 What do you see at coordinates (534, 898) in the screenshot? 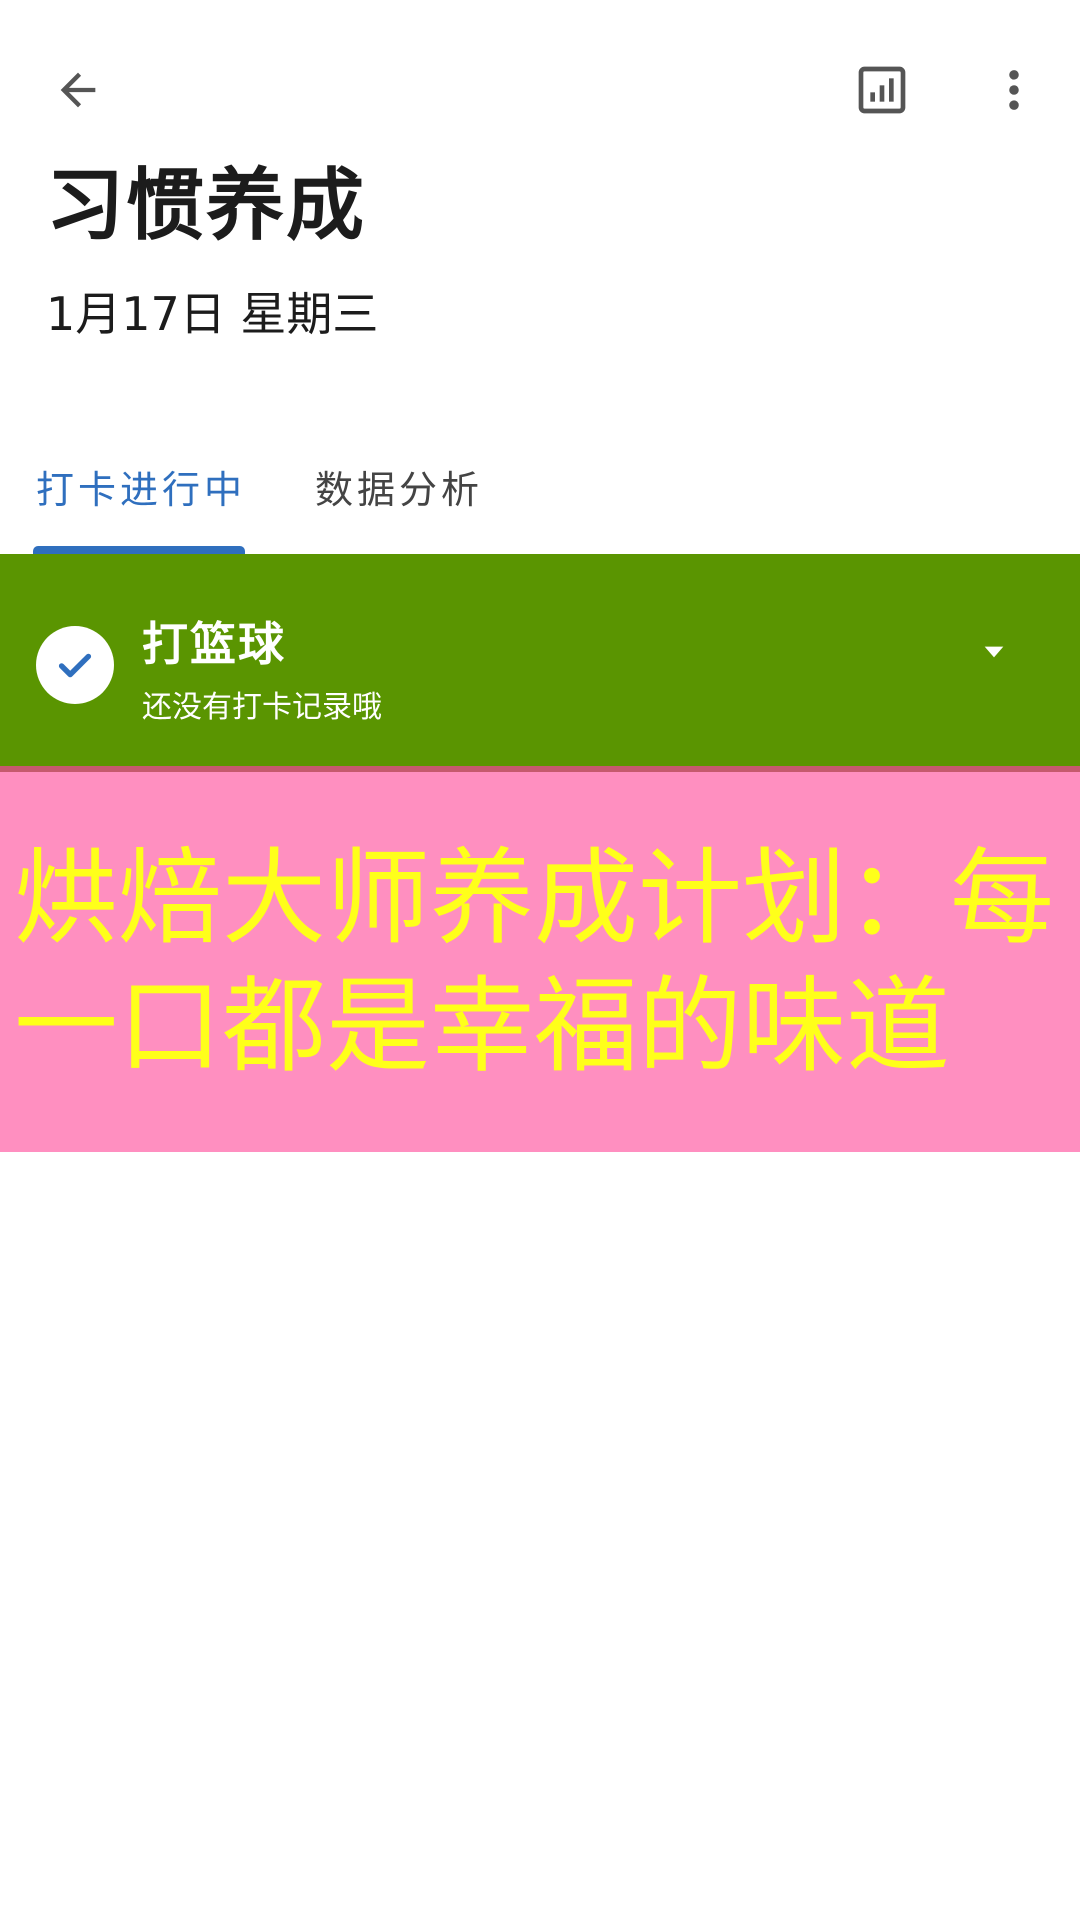
I see `banner-line-1: 烘焙大师养成计划：每` at bounding box center [534, 898].